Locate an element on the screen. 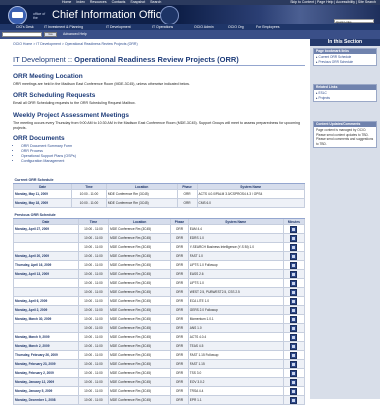  row-date: Monday, March 9, 2009 is located at coordinates (46, 337).